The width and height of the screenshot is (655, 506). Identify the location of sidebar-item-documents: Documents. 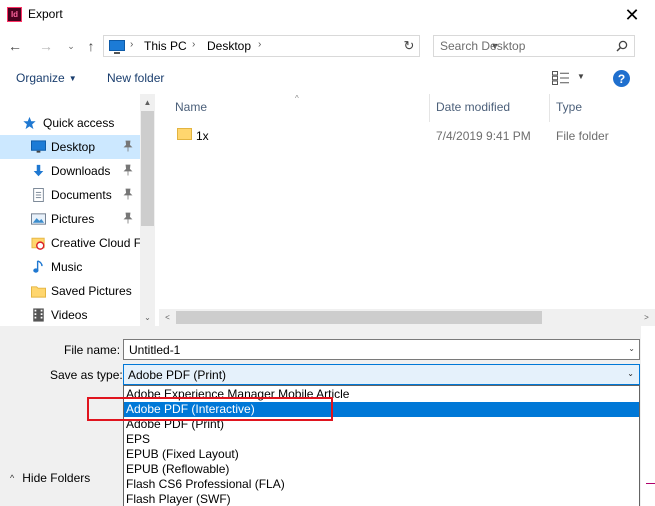
(70, 195).